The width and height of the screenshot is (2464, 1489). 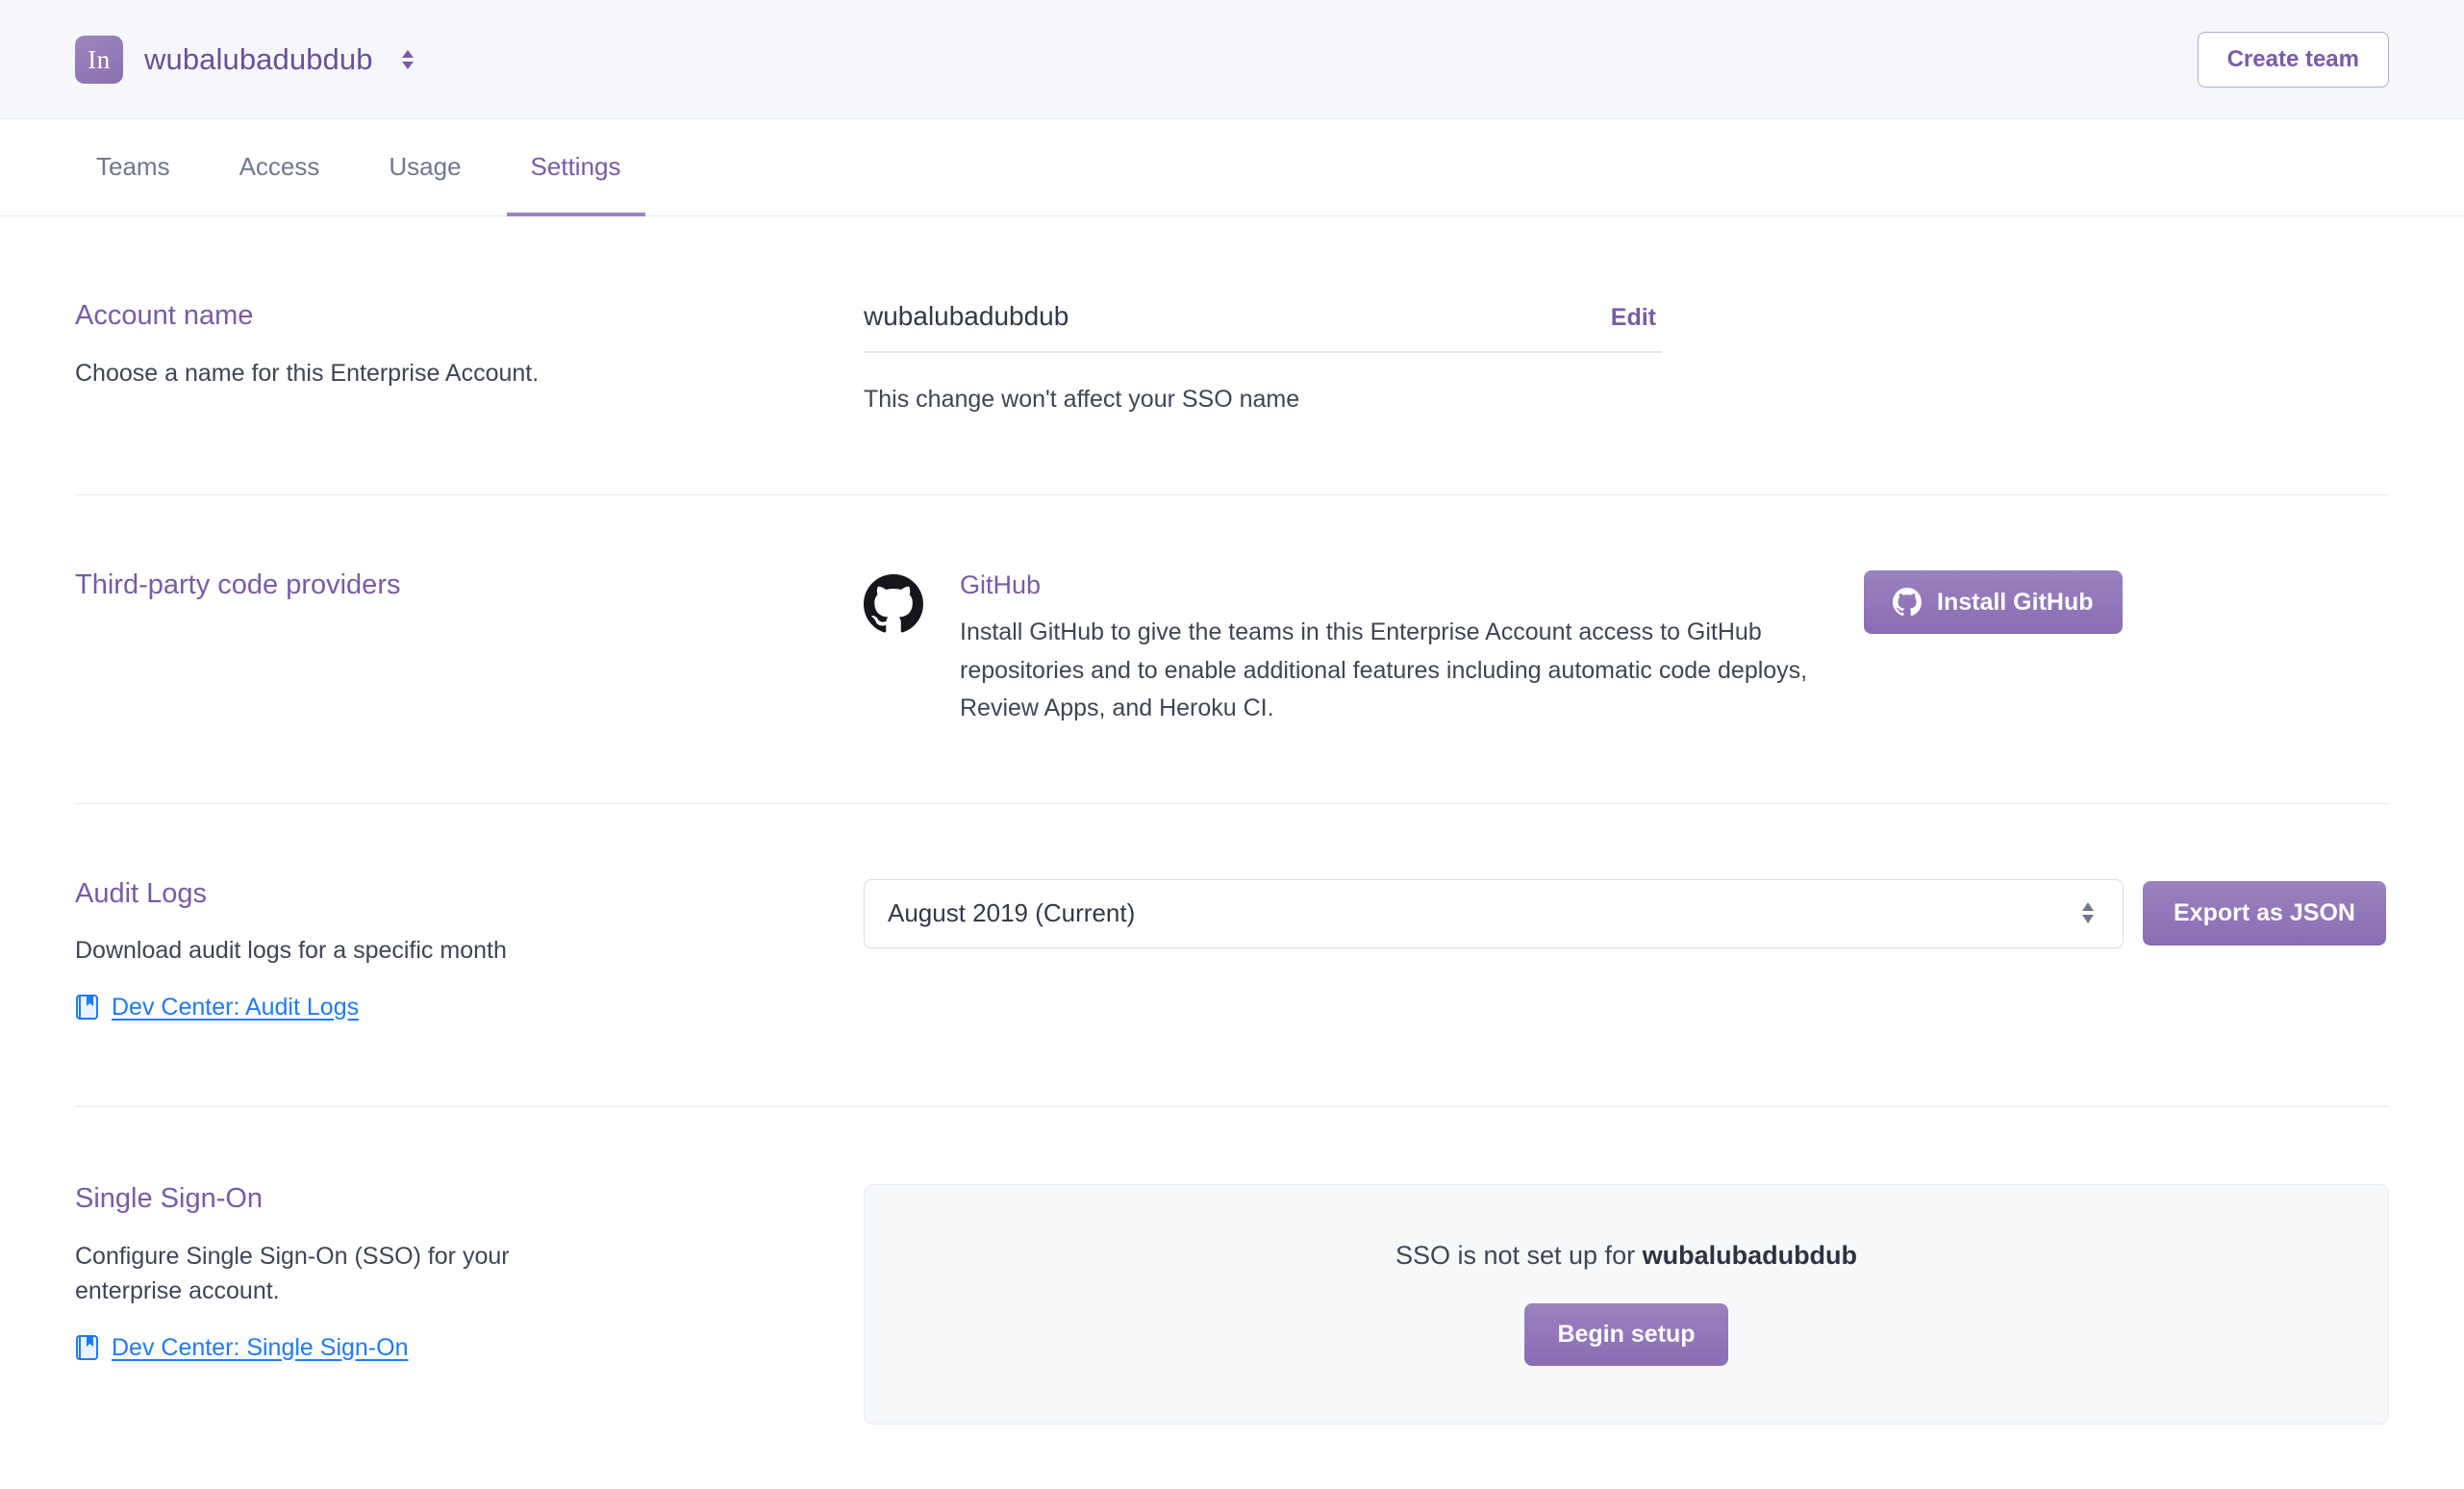 What do you see at coordinates (469, 597) in the screenshot?
I see `code-providers-section-info: Third-party code providers` at bounding box center [469, 597].